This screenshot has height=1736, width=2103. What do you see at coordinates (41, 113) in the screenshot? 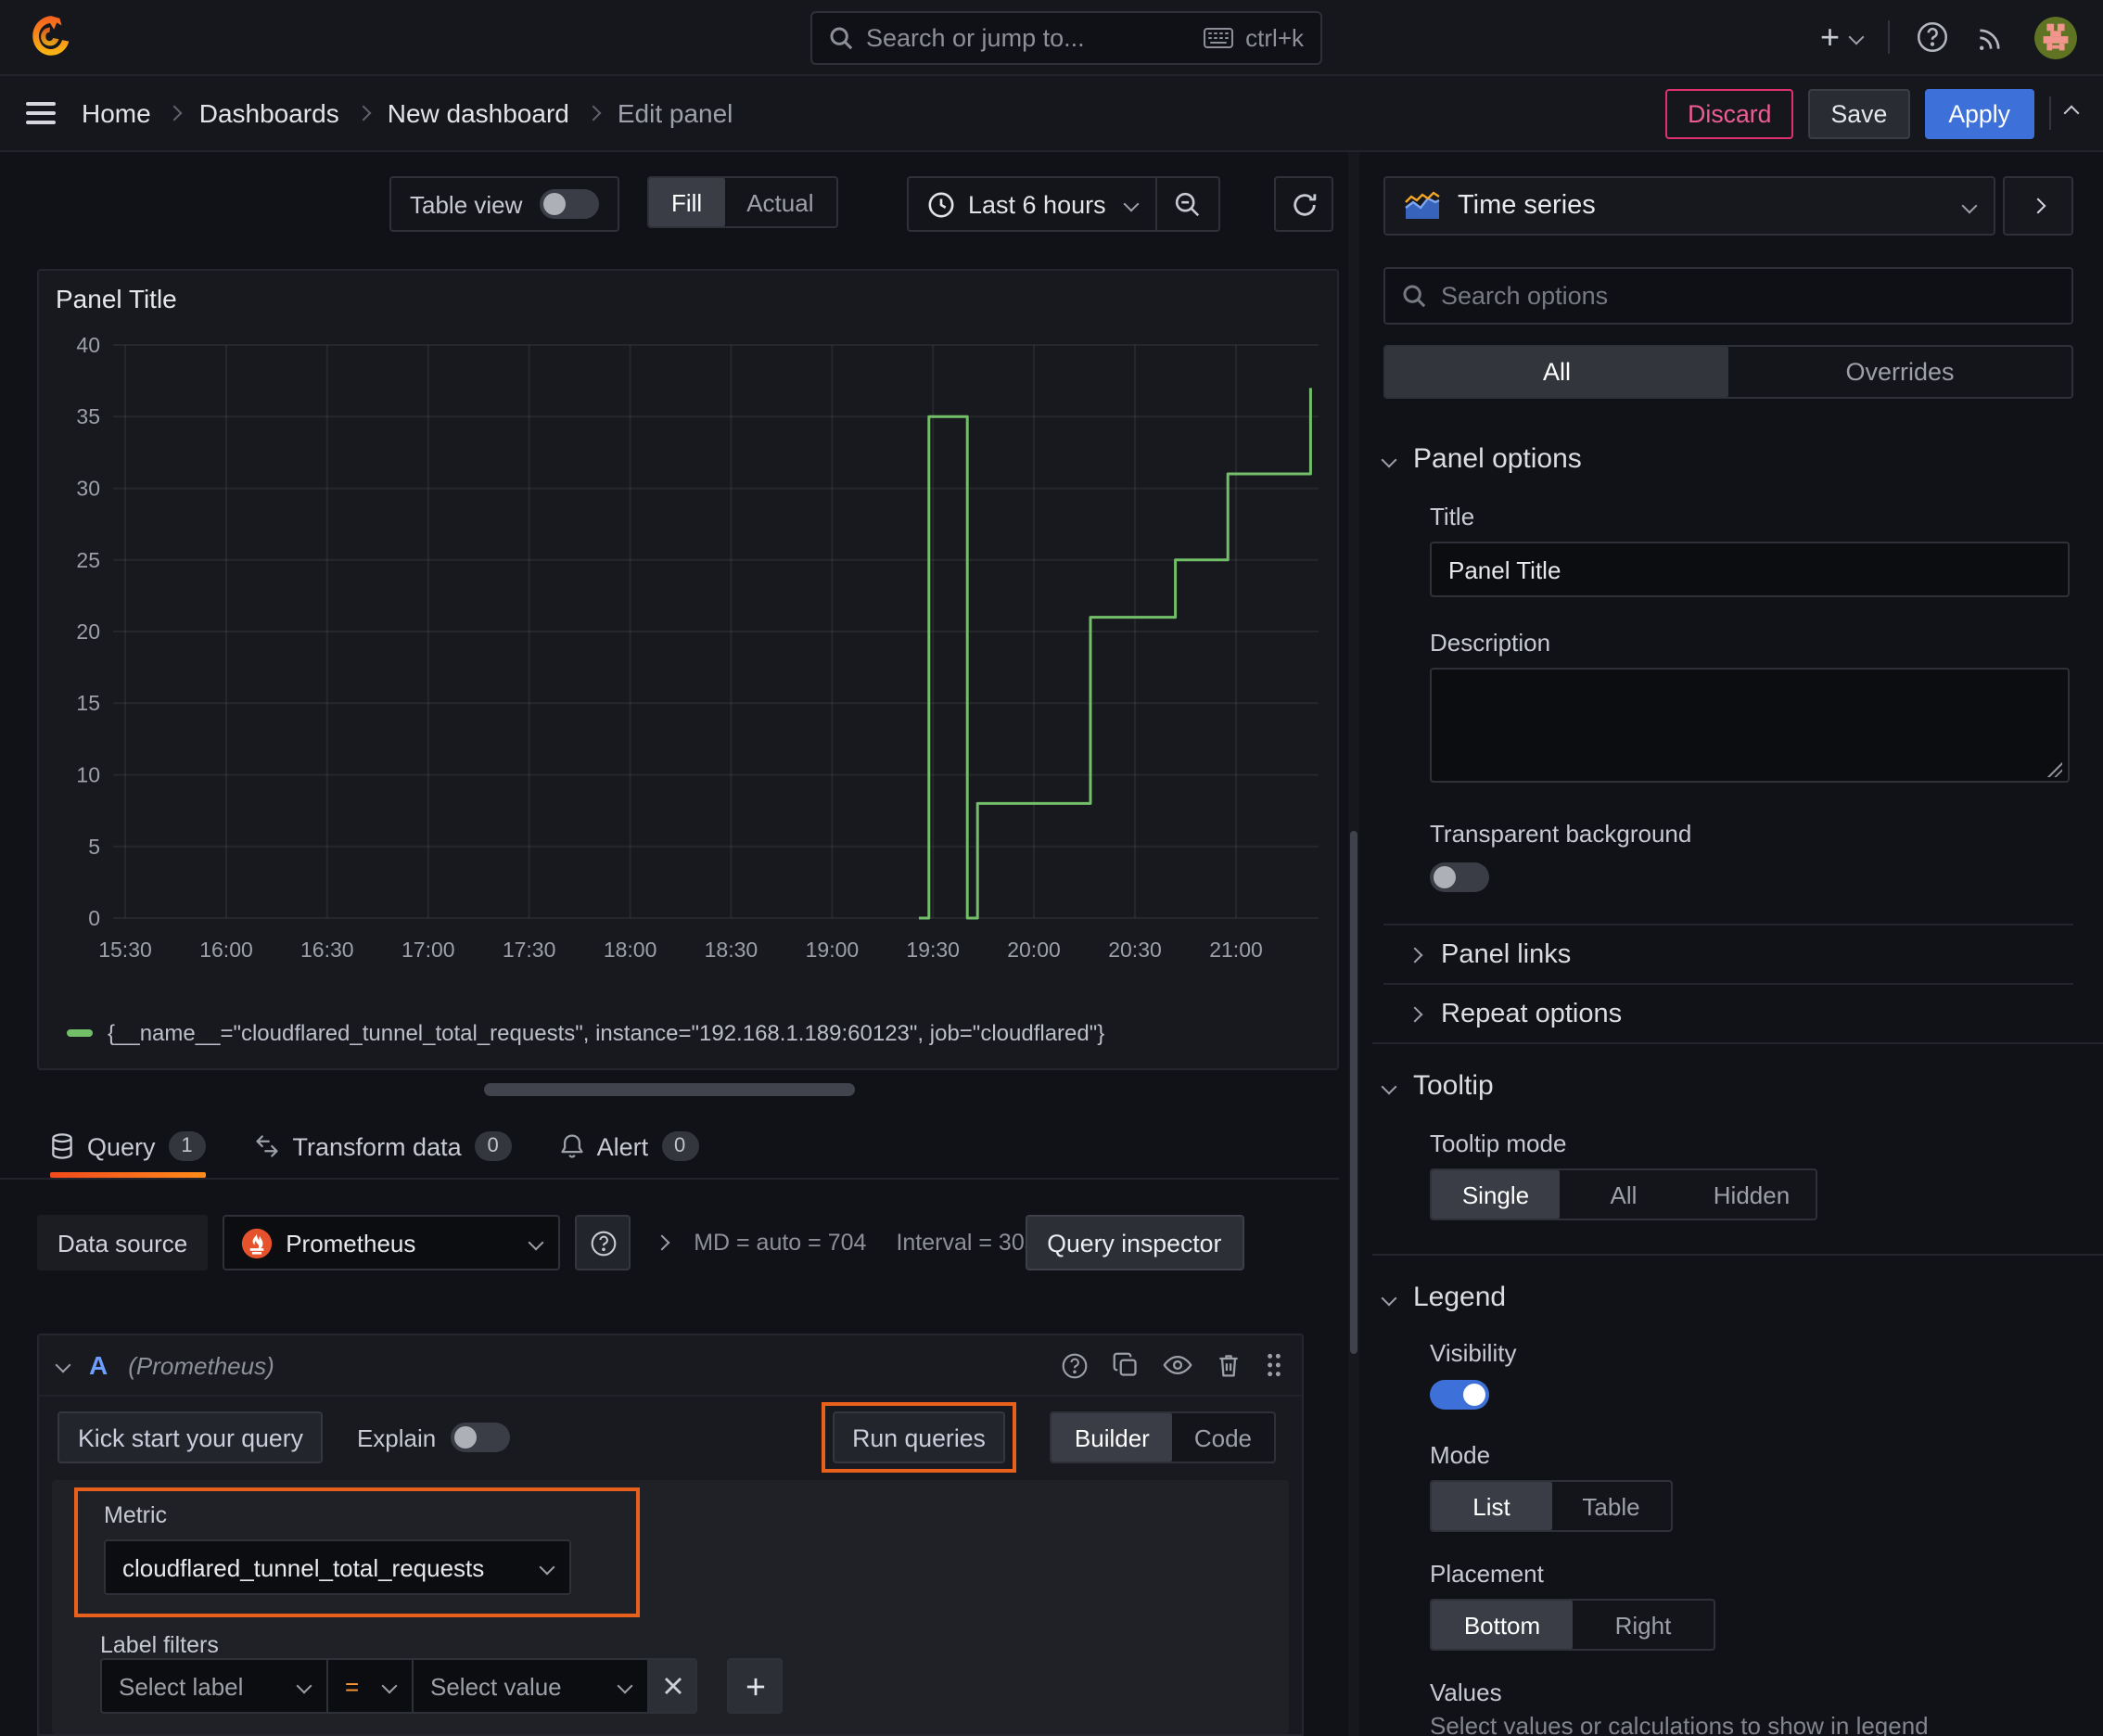
I see `hamburger-menu-icon` at bounding box center [41, 113].